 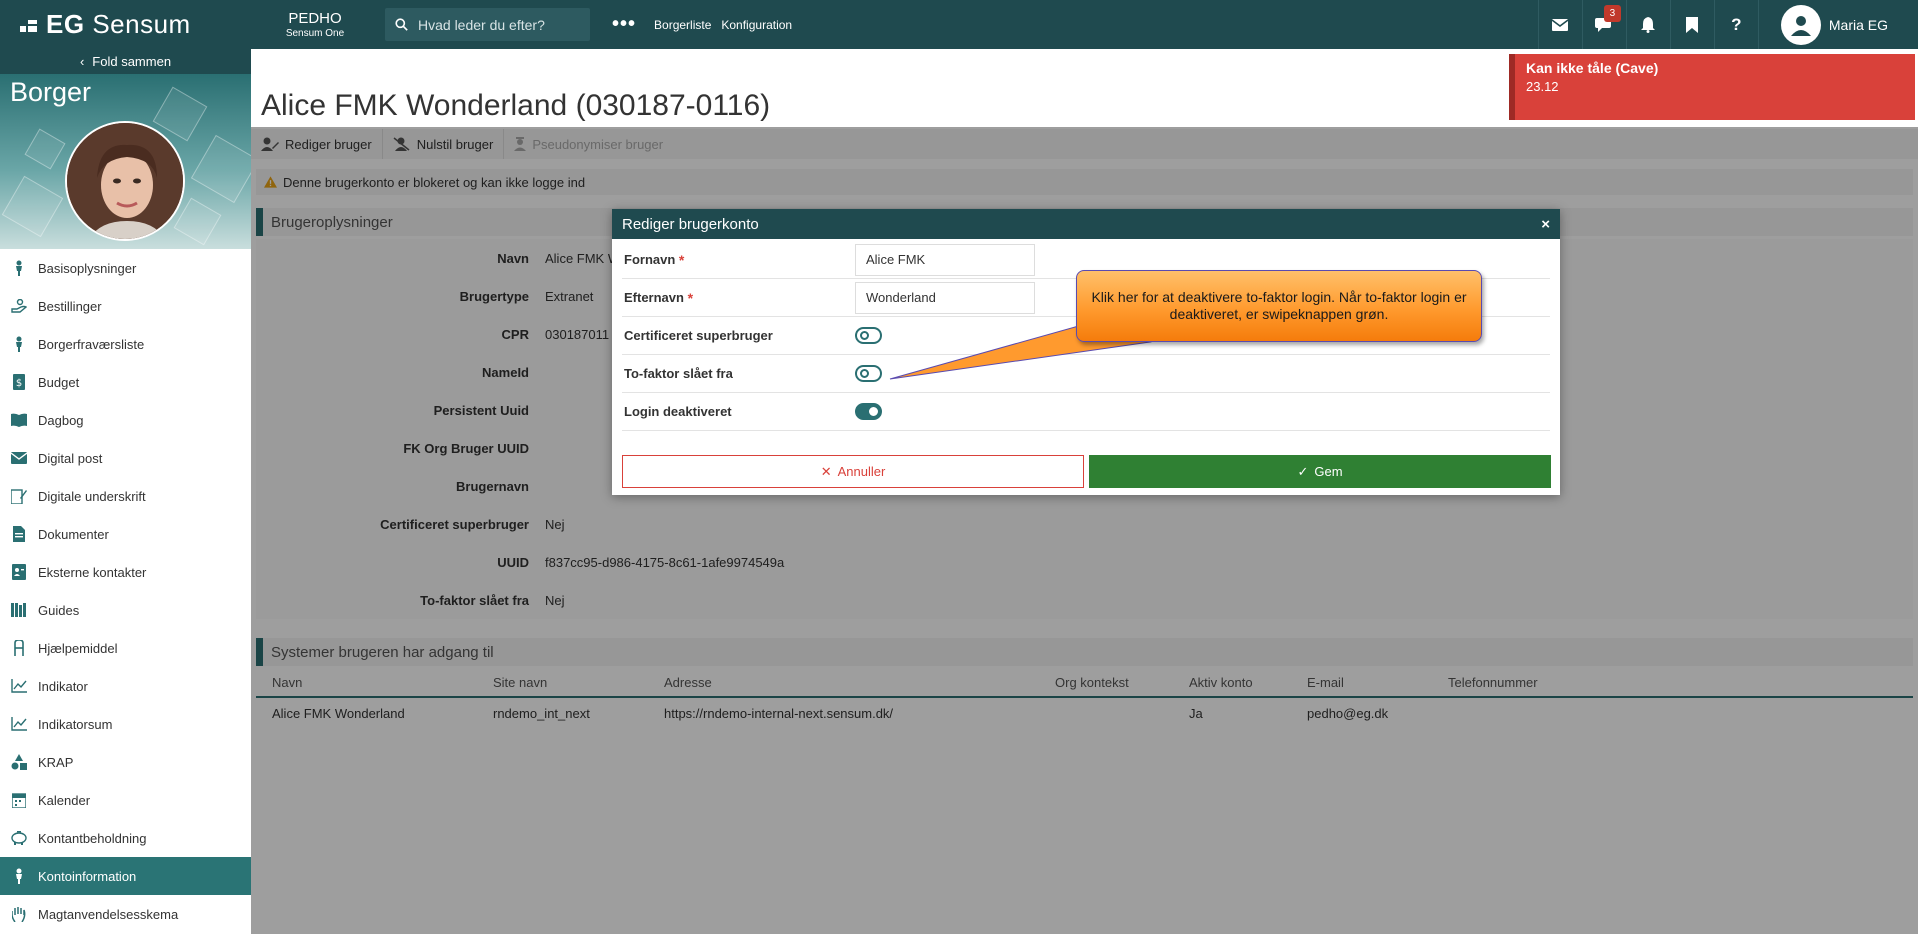 What do you see at coordinates (64, 800) in the screenshot?
I see `sidebar-item-label: Kalender` at bounding box center [64, 800].